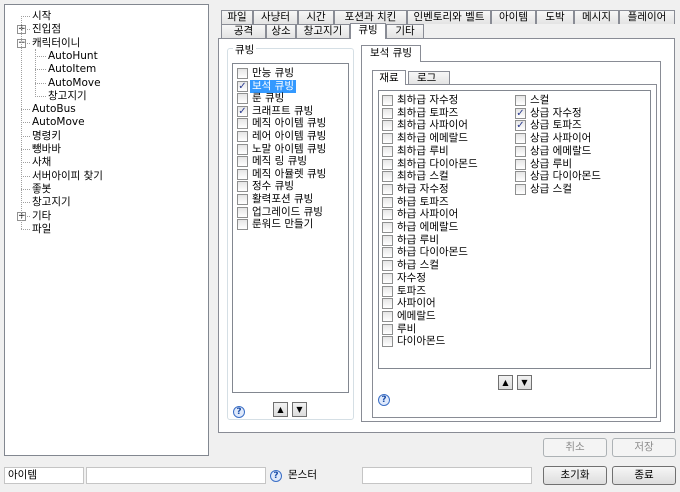 Image resolution: width=680 pixels, height=492 pixels. Describe the element at coordinates (54, 109) in the screenshot. I see `tree-item: AutoBus` at that location.